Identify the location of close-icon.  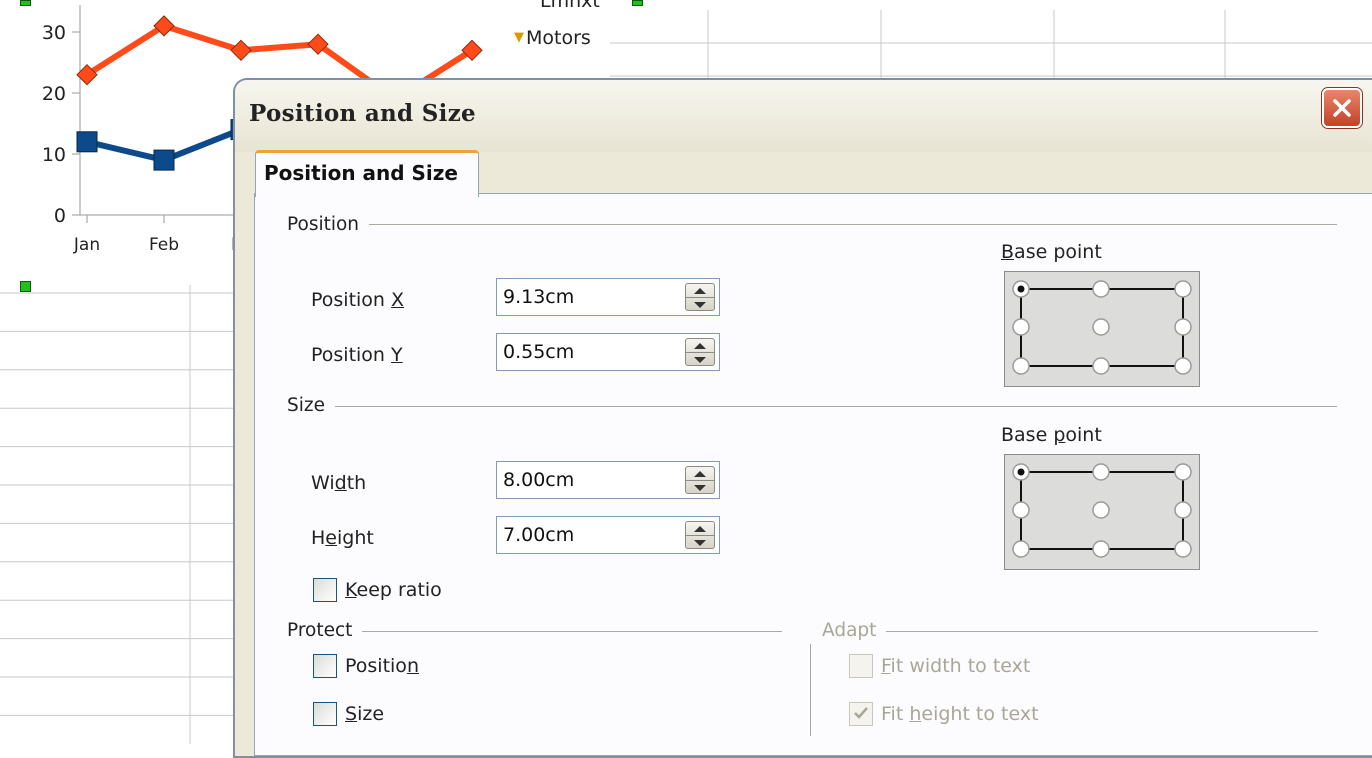
(1342, 108).